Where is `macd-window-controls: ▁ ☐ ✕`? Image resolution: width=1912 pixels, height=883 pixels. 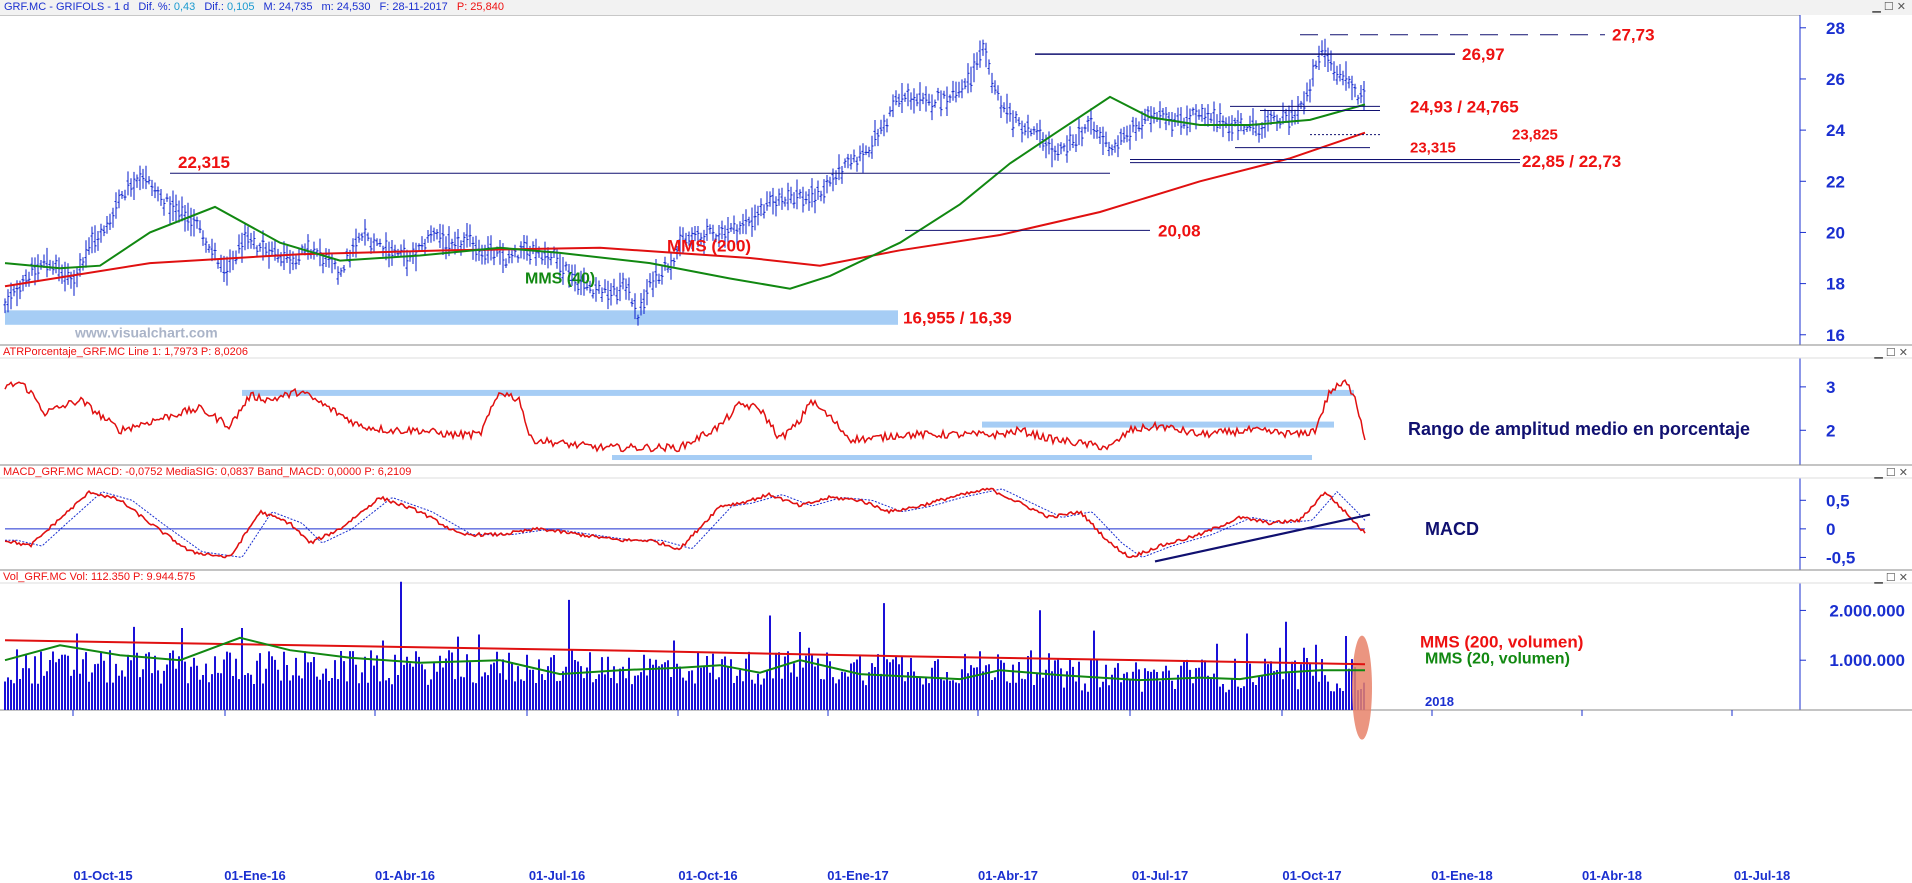
macd-window-controls: ▁ ☐ ✕ is located at coordinates (1890, 473).